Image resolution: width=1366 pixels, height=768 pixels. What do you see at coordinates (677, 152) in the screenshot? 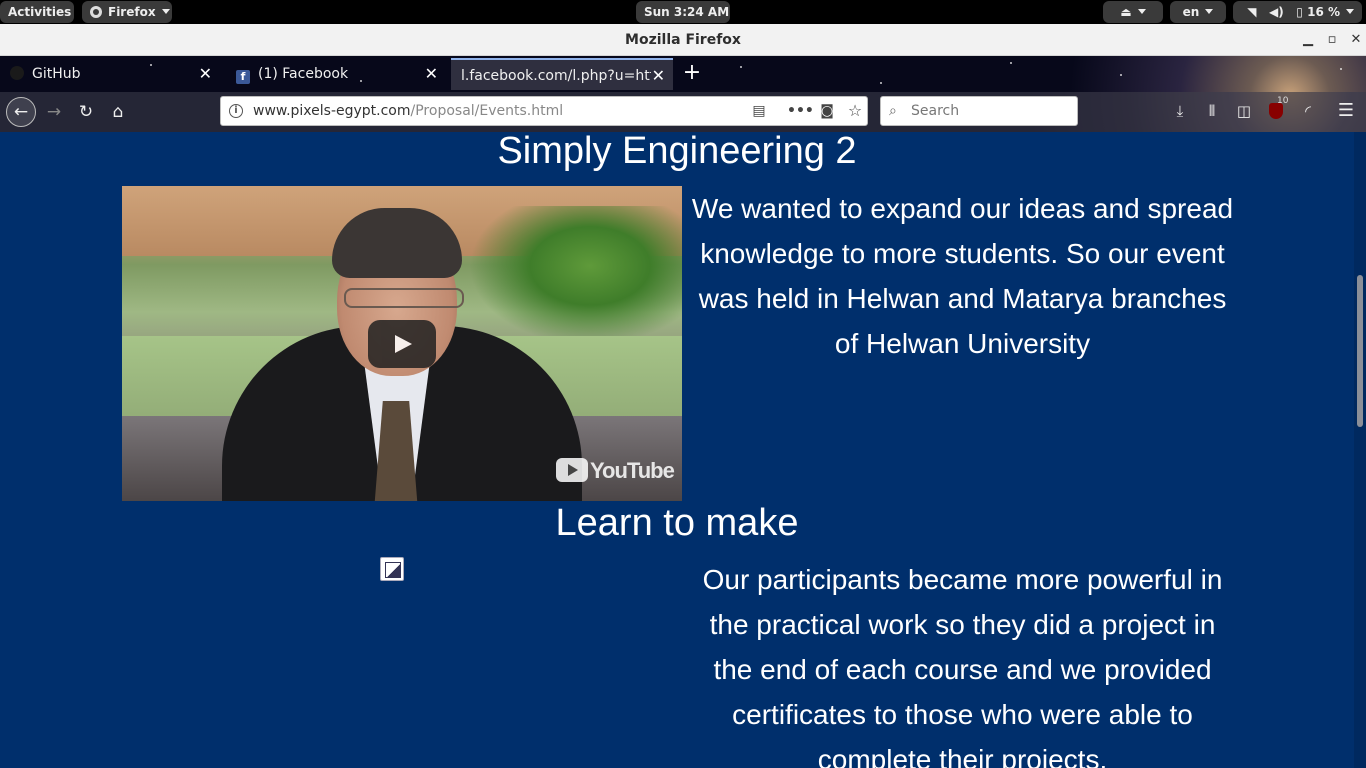
I see `section-title: Simply Engineering 2` at bounding box center [677, 152].